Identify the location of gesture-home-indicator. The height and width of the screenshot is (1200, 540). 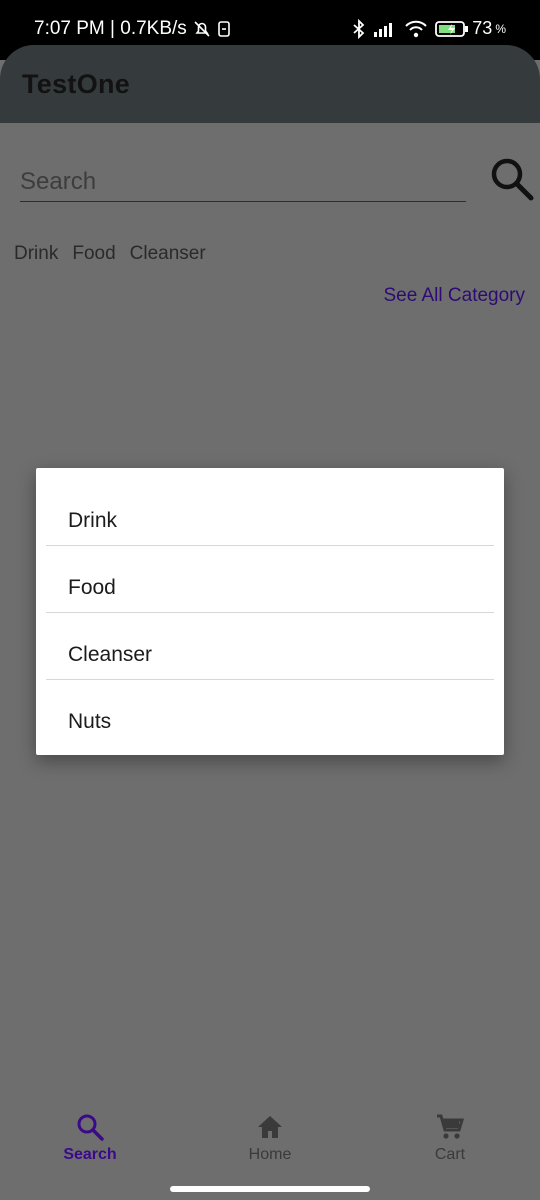
(270, 1189).